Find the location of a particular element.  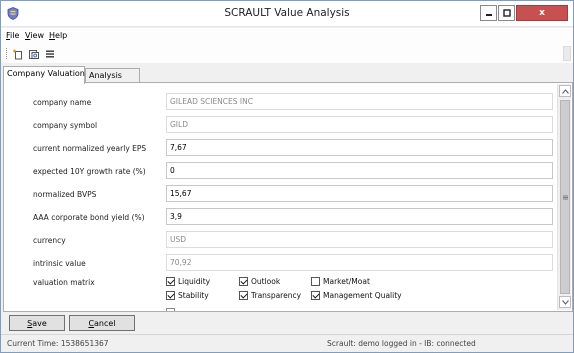

current-time-status: Current Time: 1538651367 is located at coordinates (58, 343).